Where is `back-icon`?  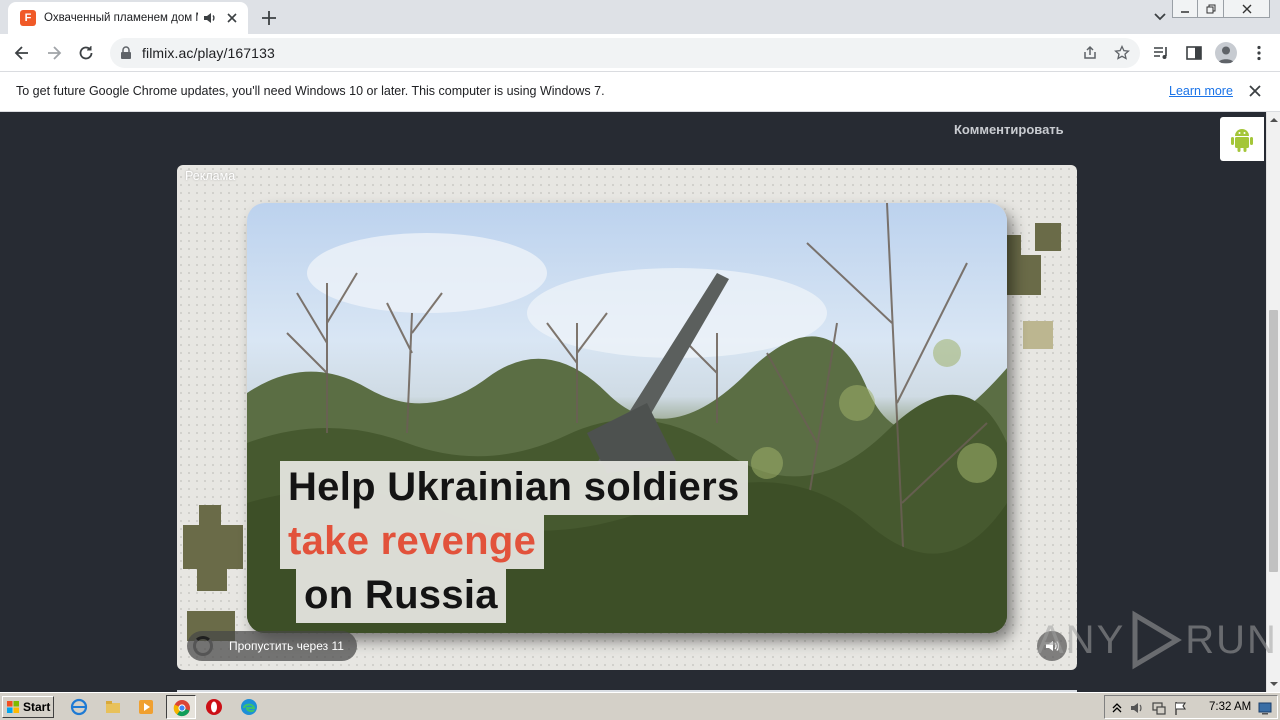 back-icon is located at coordinates (22, 53).